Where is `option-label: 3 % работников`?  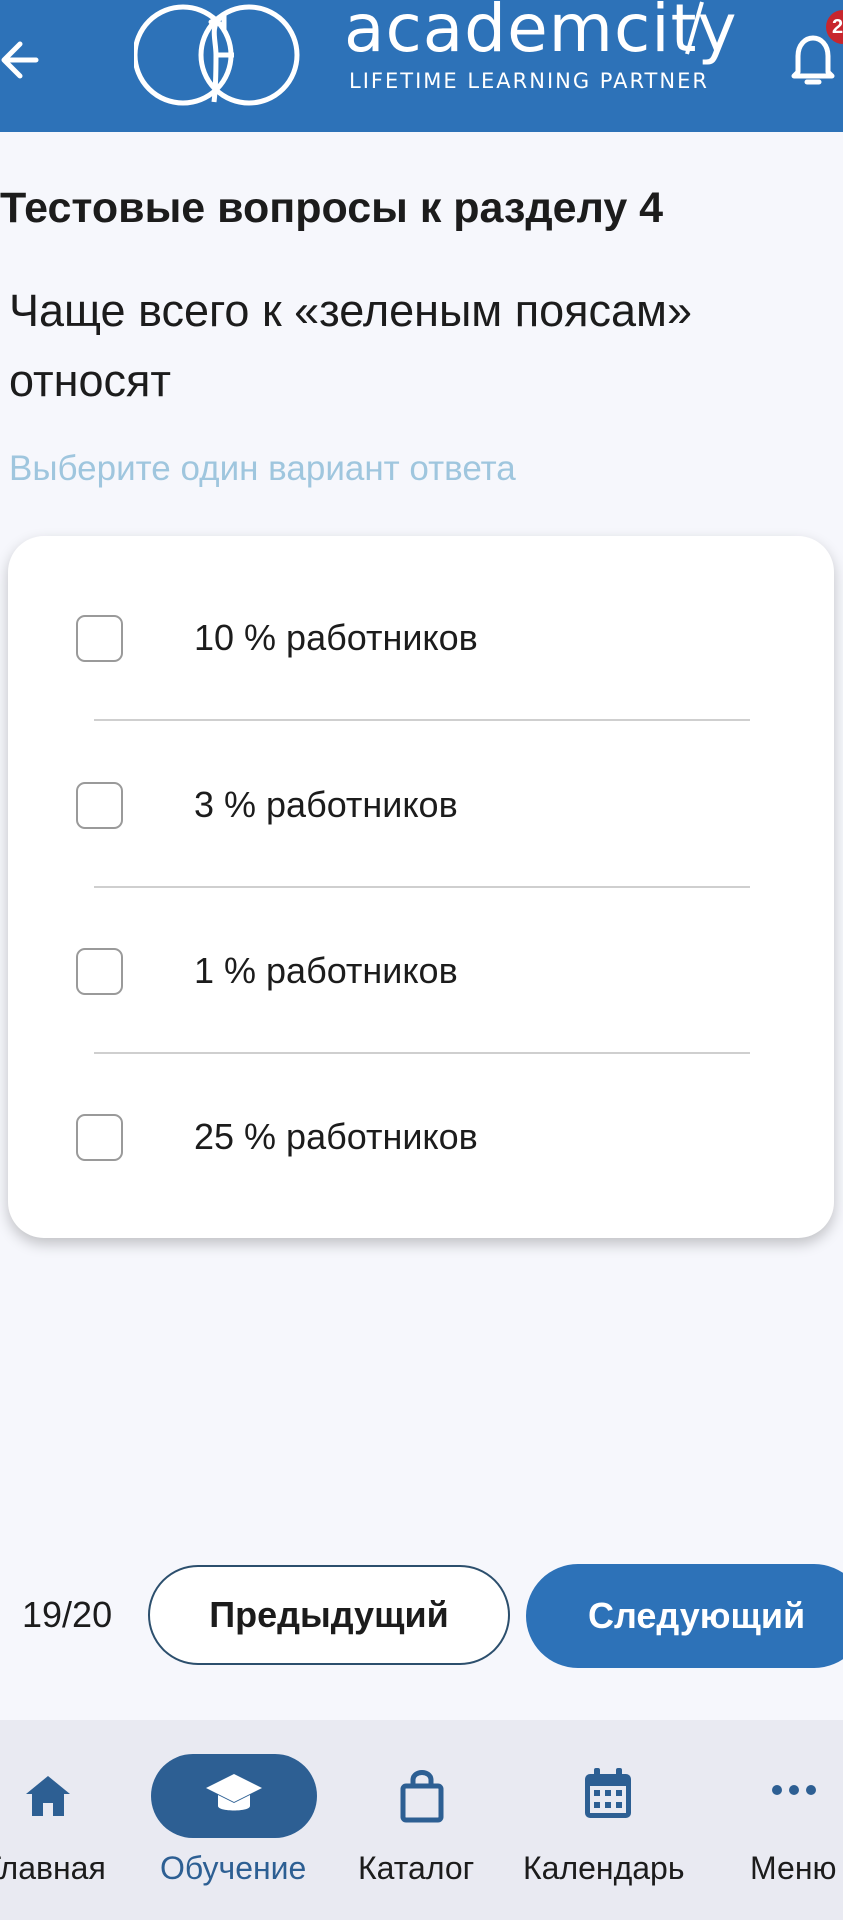 option-label: 3 % работников is located at coordinates (326, 804).